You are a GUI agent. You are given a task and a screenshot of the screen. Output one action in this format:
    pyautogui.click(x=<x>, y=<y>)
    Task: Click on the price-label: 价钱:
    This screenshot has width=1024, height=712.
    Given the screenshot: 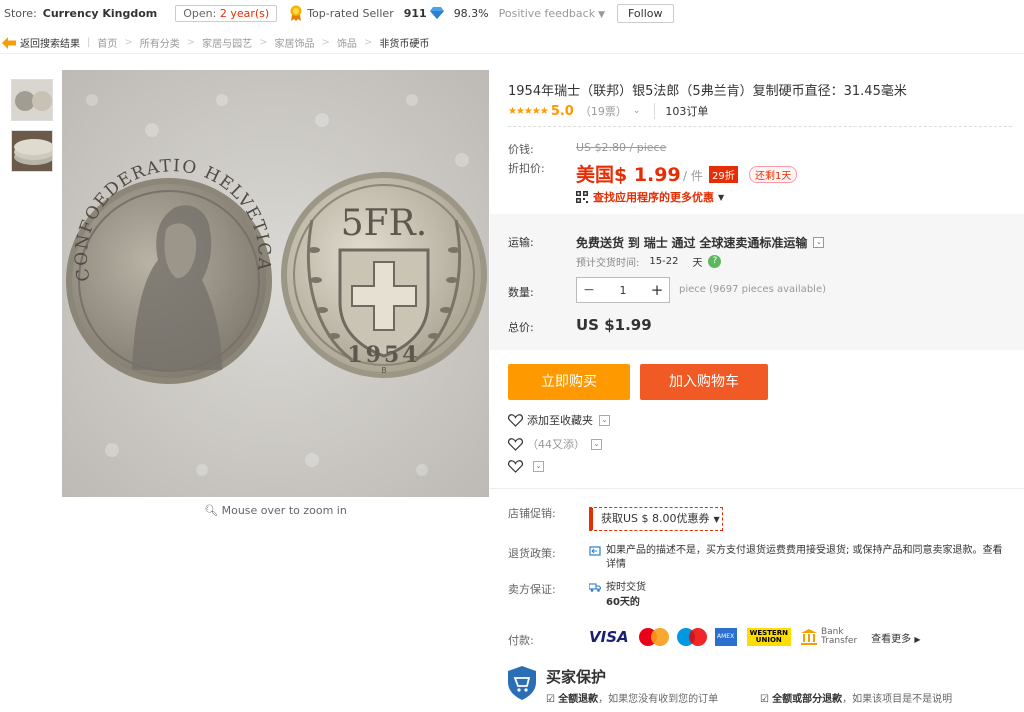 What is the action you would take?
    pyautogui.click(x=521, y=149)
    